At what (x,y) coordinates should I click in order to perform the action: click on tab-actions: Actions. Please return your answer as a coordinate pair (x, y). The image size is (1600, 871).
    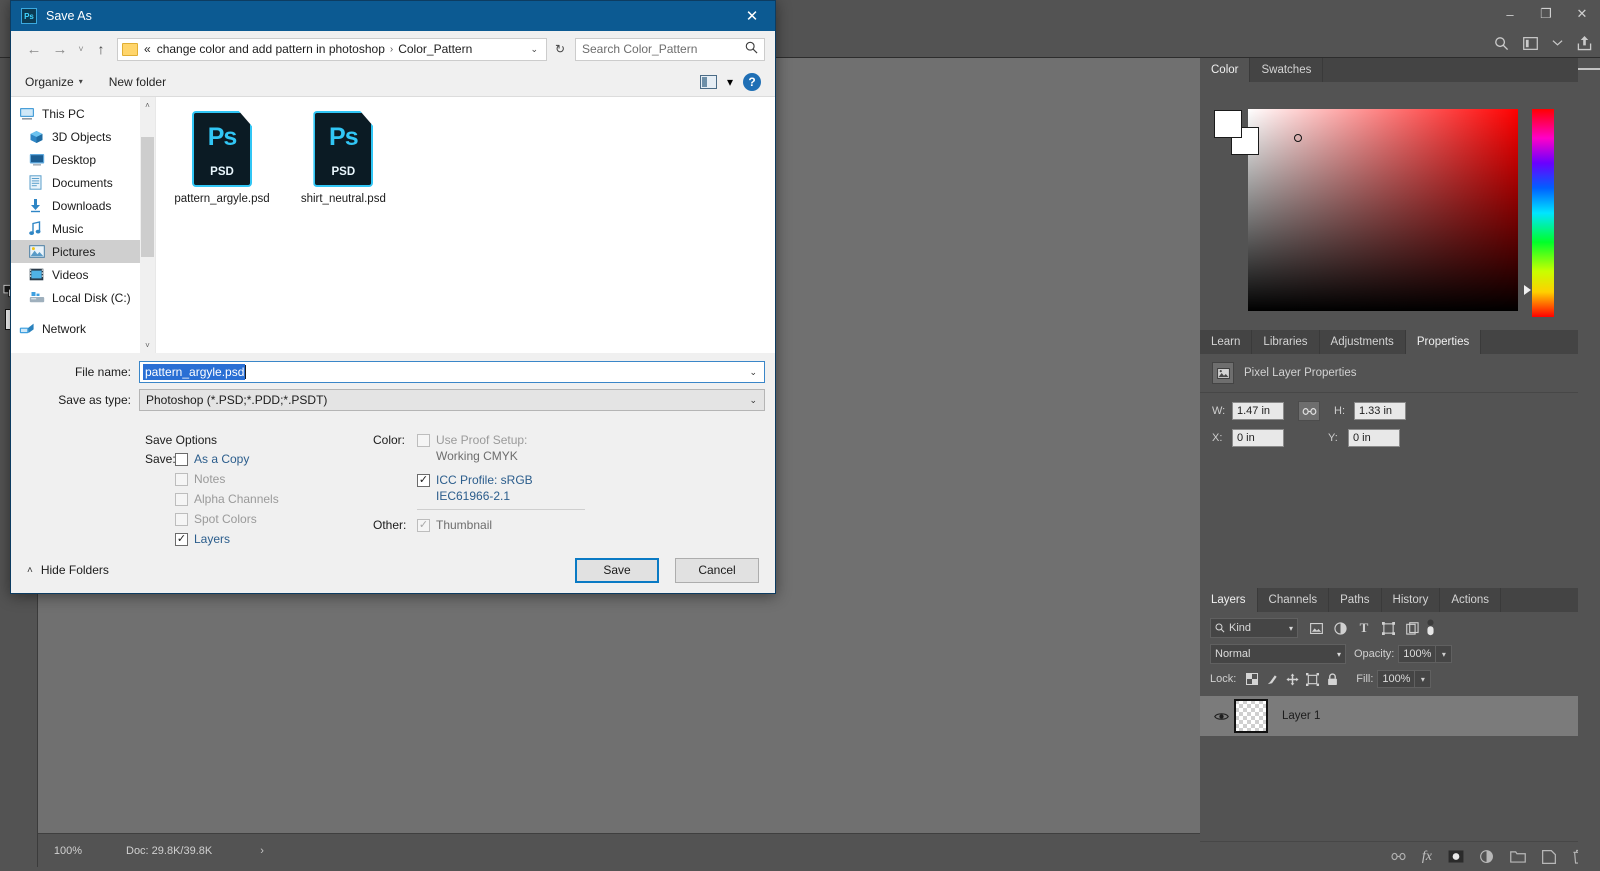
    Looking at the image, I should click on (1470, 600).